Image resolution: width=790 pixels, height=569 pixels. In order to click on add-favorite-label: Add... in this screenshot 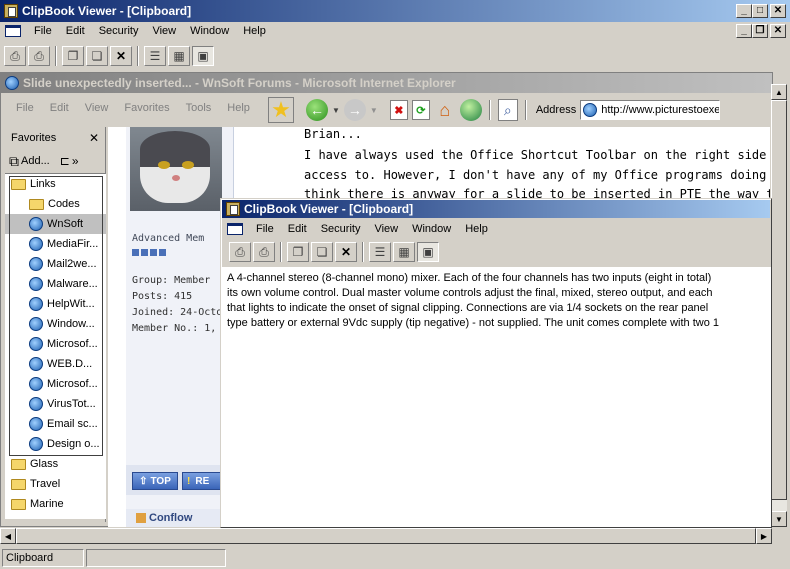, I will do `click(35, 161)`.